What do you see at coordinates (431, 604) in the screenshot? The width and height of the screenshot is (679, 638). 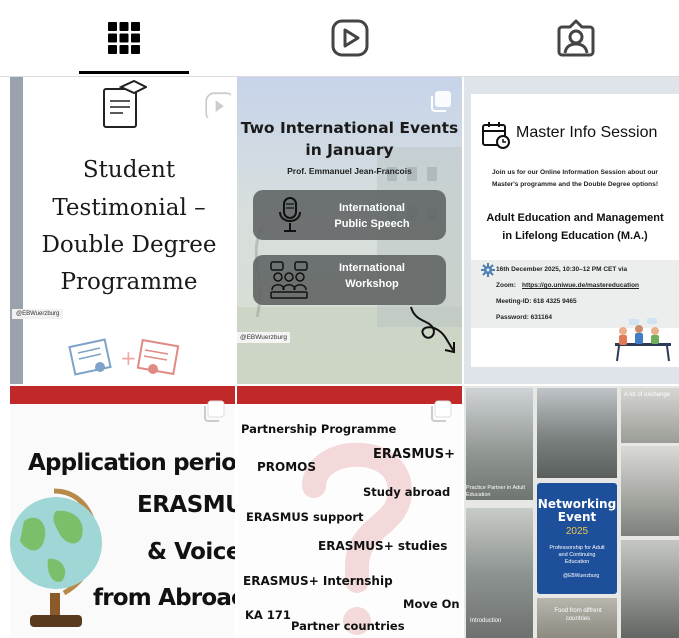 I see `keyword: Move On` at bounding box center [431, 604].